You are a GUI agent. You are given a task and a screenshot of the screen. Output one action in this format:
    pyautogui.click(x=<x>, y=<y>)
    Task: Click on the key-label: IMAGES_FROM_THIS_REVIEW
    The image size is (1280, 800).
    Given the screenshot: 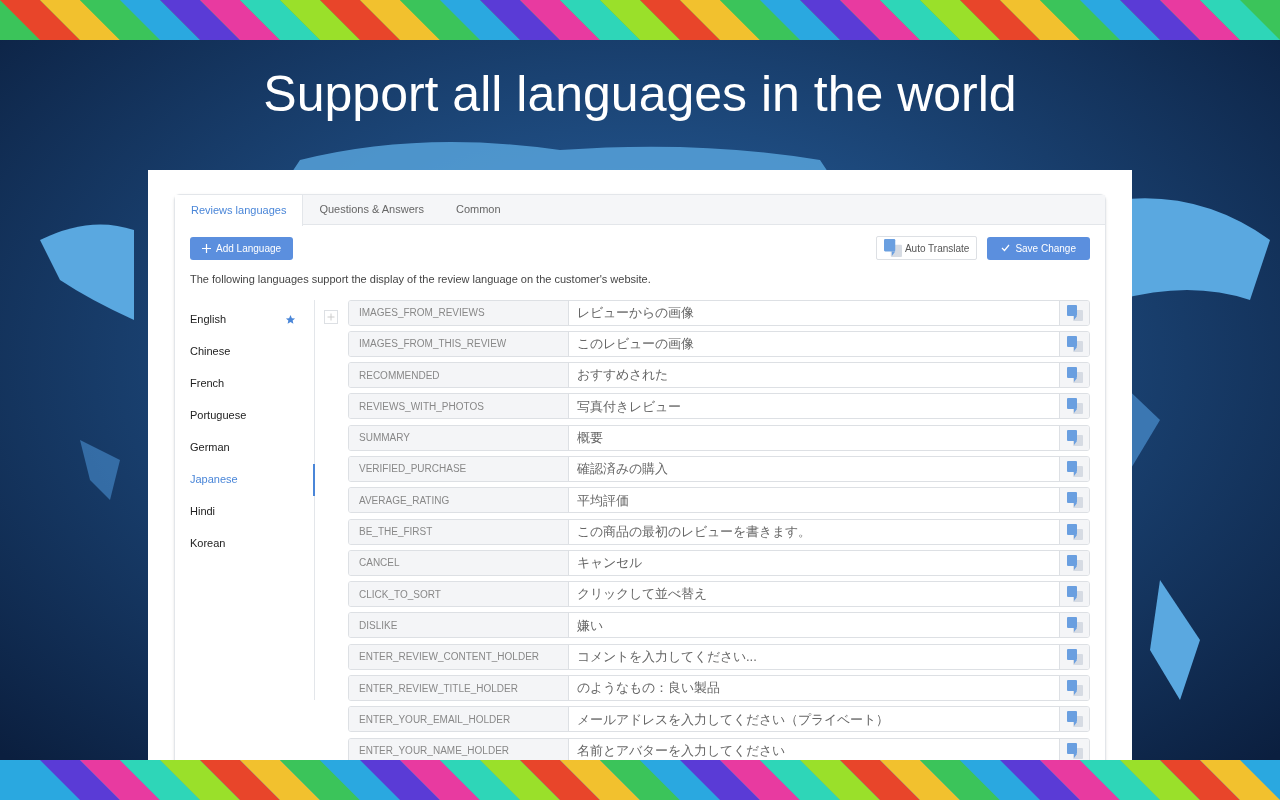 What is the action you would take?
    pyautogui.click(x=459, y=343)
    